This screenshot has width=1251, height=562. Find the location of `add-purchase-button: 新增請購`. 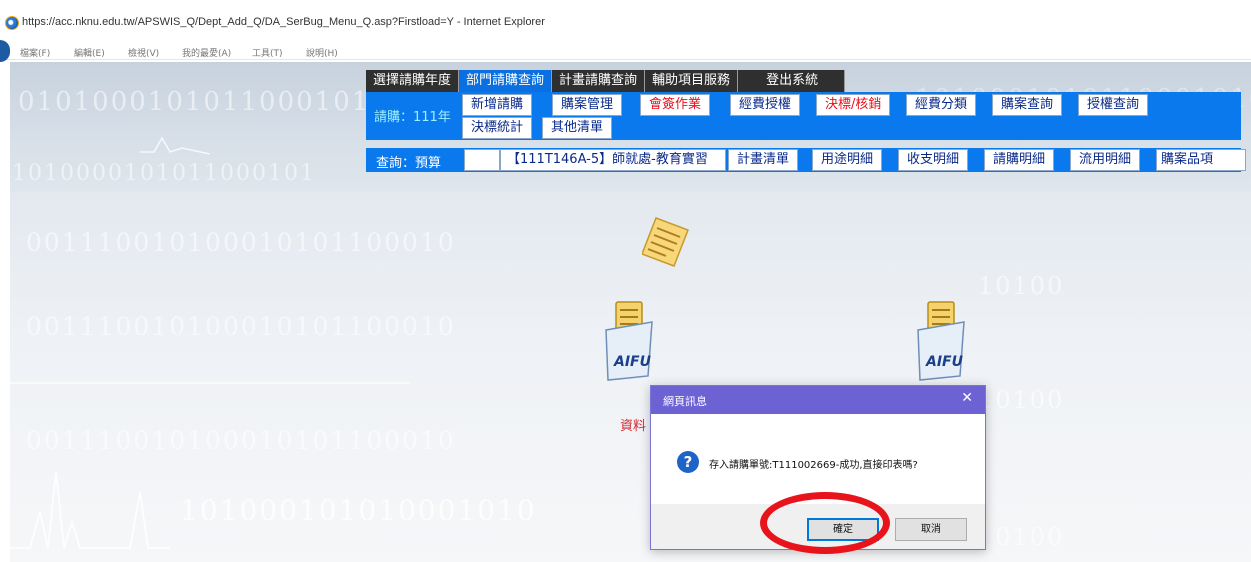

add-purchase-button: 新增請購 is located at coordinates (497, 105).